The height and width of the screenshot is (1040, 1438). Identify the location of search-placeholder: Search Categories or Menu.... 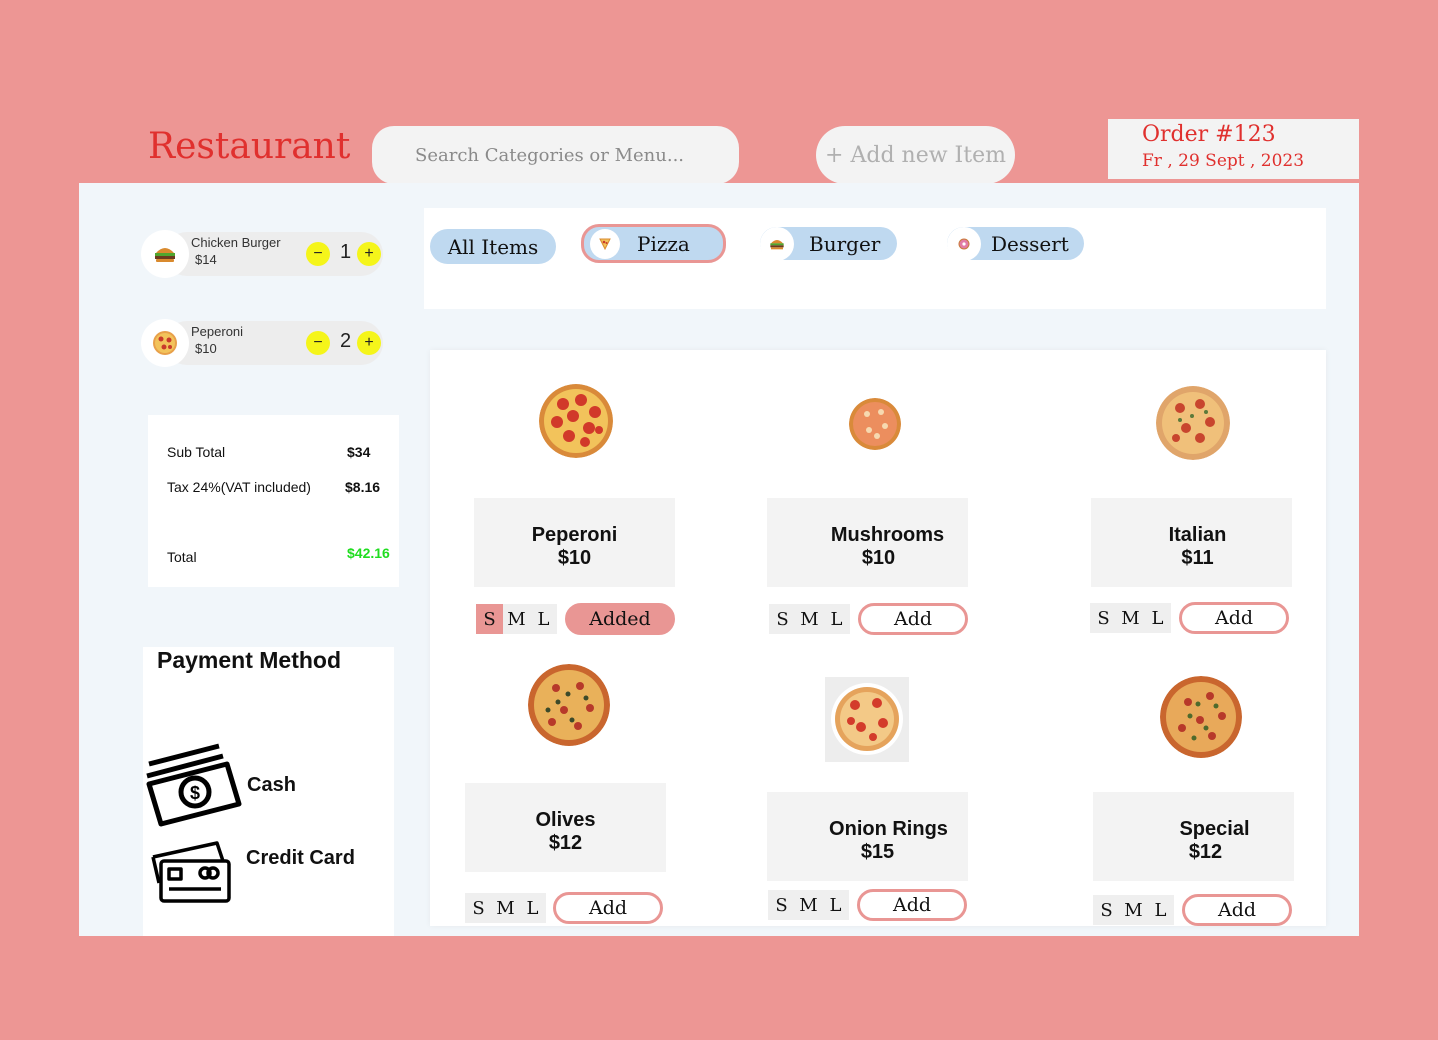
(550, 155).